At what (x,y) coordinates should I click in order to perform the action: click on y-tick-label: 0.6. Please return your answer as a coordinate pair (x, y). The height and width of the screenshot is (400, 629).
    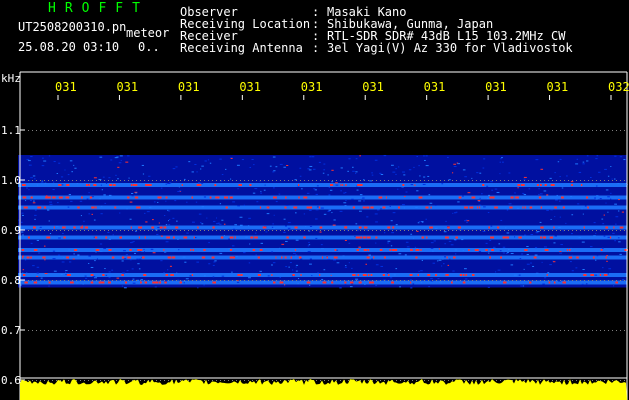
    Looking at the image, I should click on (11, 380).